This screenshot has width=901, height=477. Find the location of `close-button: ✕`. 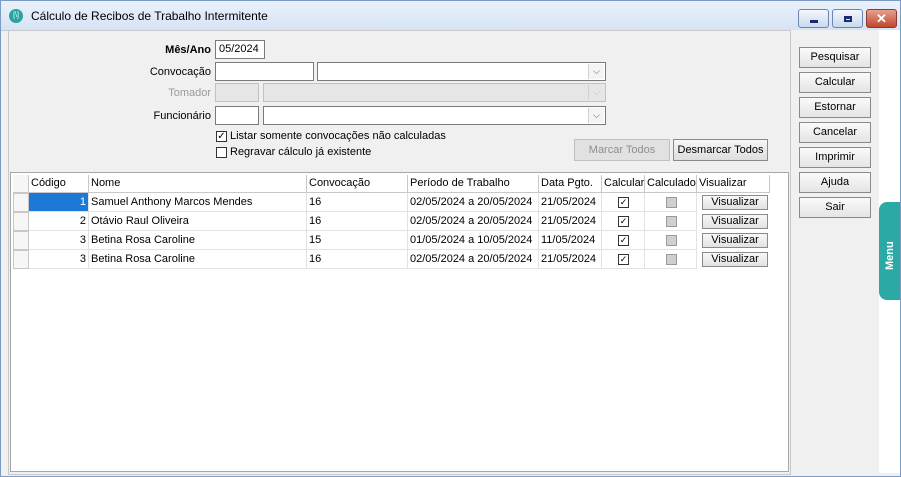

close-button: ✕ is located at coordinates (881, 18).